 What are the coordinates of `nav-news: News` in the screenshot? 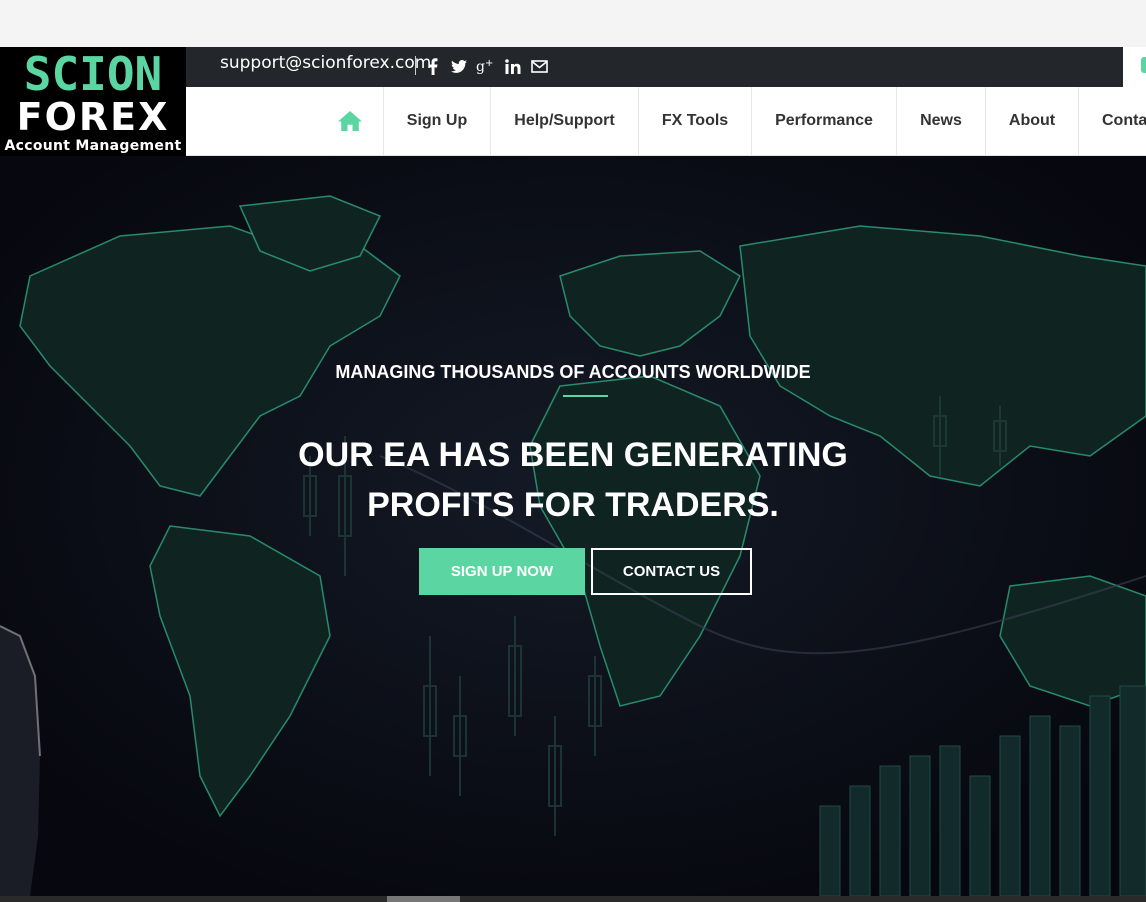 It's located at (940, 121).